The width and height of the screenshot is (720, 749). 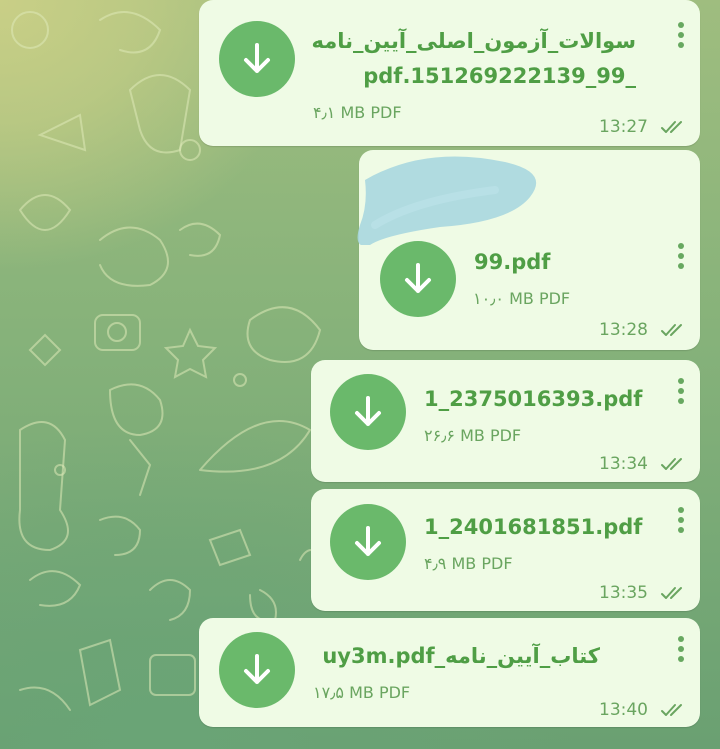 I want to click on file-size: ۴٫۱ MB PDF, so click(x=357, y=112).